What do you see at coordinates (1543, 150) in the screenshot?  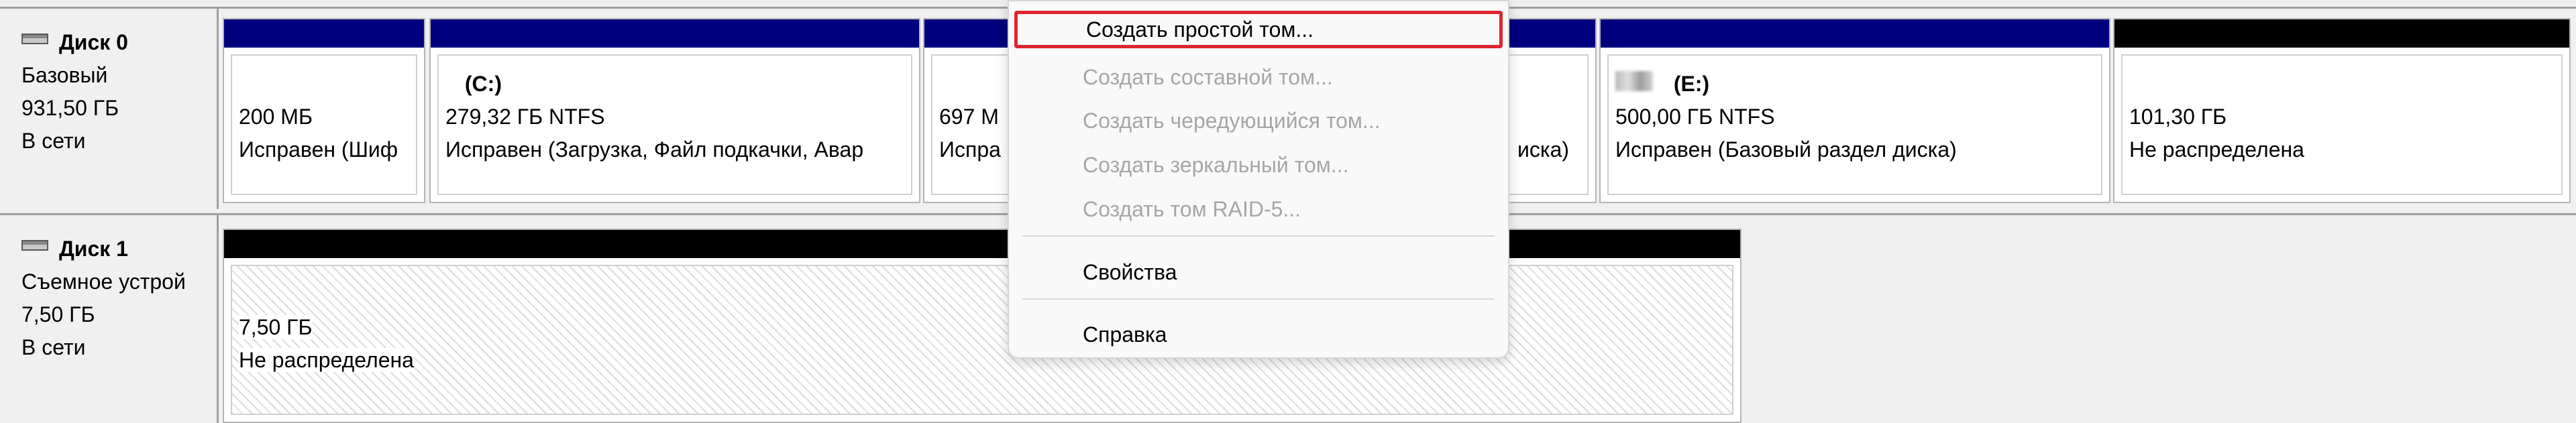 I see `partition-status: иска)` at bounding box center [1543, 150].